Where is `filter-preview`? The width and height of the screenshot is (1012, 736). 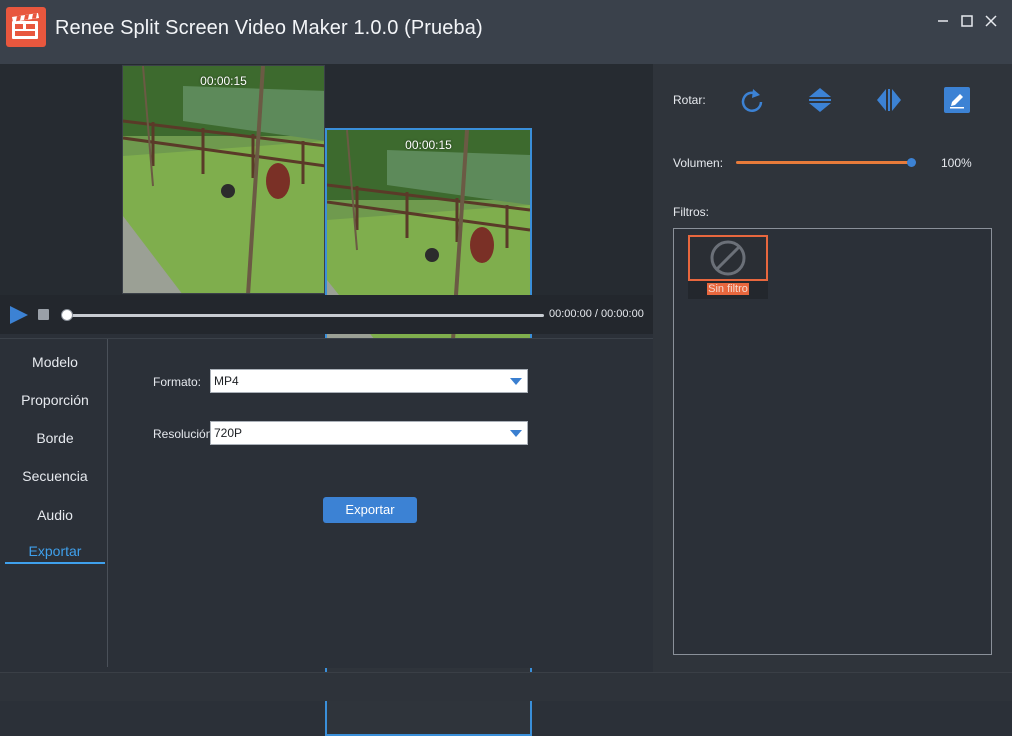
filter-preview is located at coordinates (728, 258).